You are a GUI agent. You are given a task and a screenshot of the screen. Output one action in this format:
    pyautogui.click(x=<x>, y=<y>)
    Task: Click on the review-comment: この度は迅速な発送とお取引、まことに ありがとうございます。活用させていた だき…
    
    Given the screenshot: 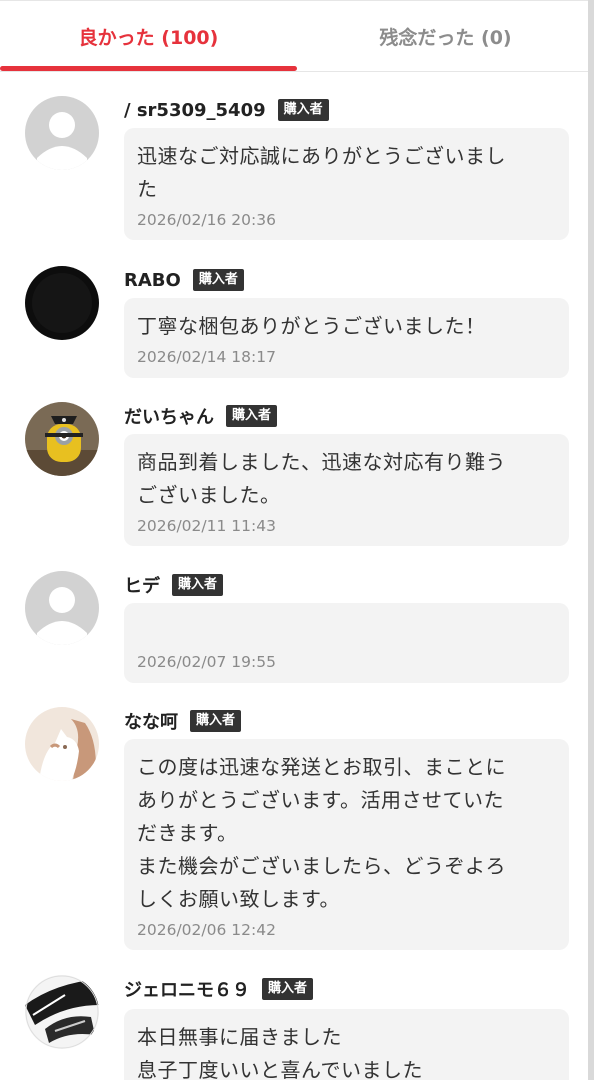 What is the action you would take?
    pyautogui.click(x=321, y=833)
    